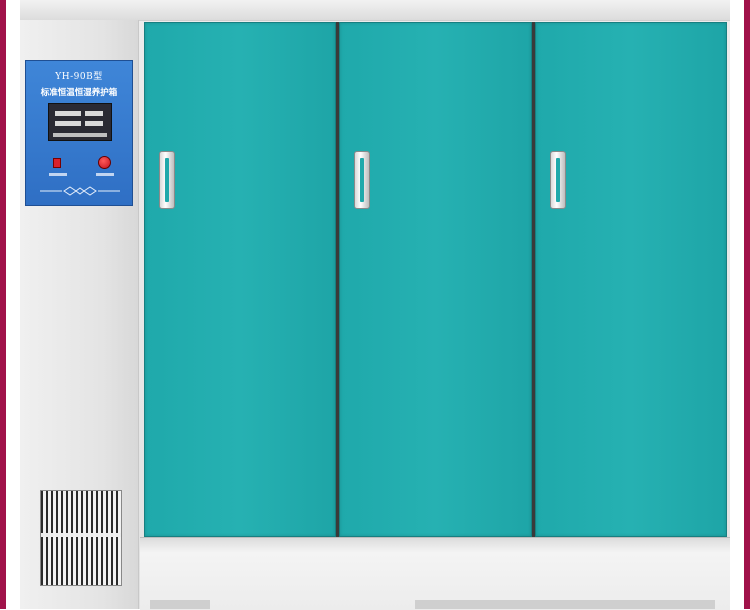 The image size is (750, 610). What do you see at coordinates (79, 93) in the screenshot?
I see `product-name-label: 标准恒温恒湿养护箱` at bounding box center [79, 93].